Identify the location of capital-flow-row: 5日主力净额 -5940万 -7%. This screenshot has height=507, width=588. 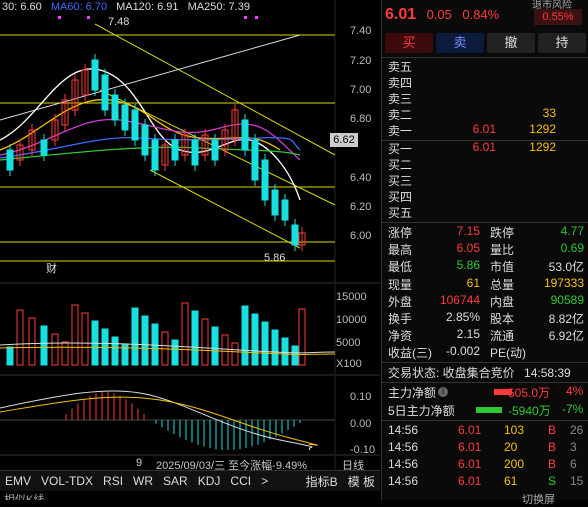
(486, 410).